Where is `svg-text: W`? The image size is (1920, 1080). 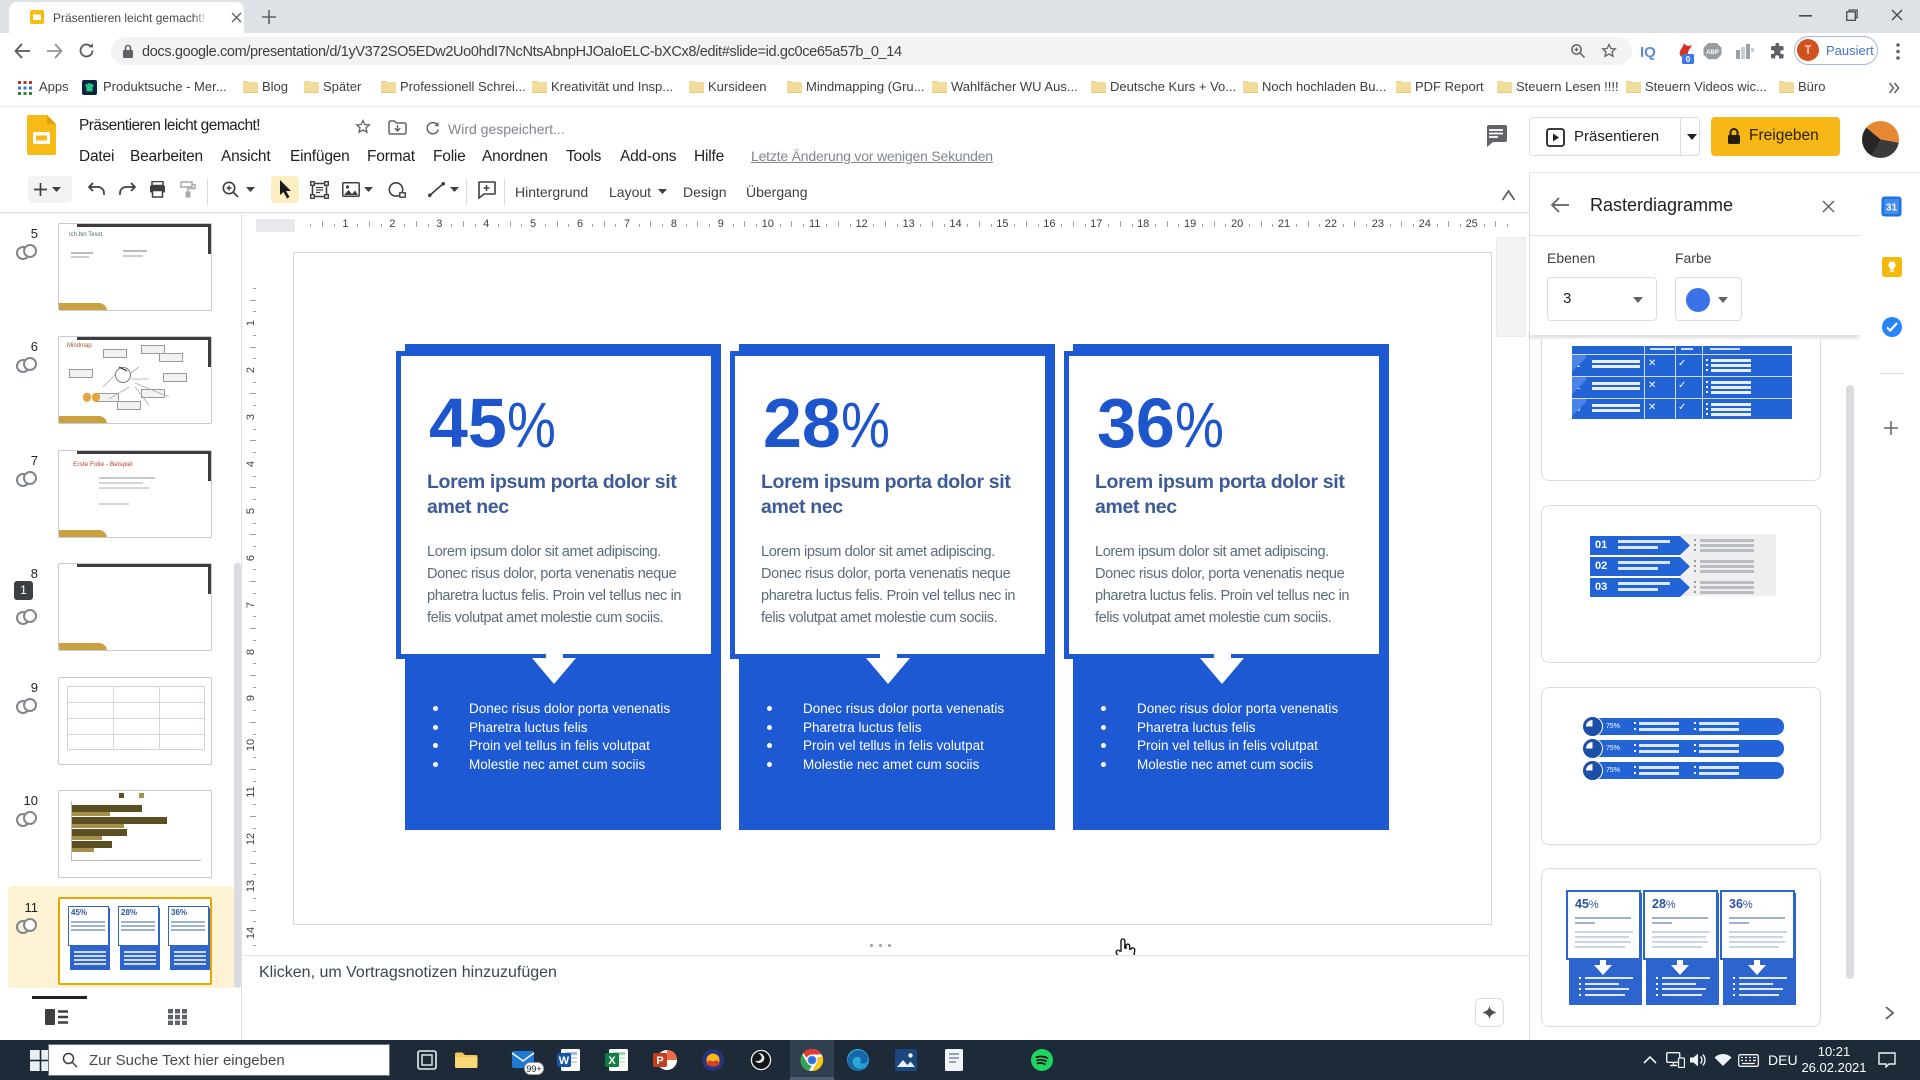
svg-text: W is located at coordinates (564, 1061).